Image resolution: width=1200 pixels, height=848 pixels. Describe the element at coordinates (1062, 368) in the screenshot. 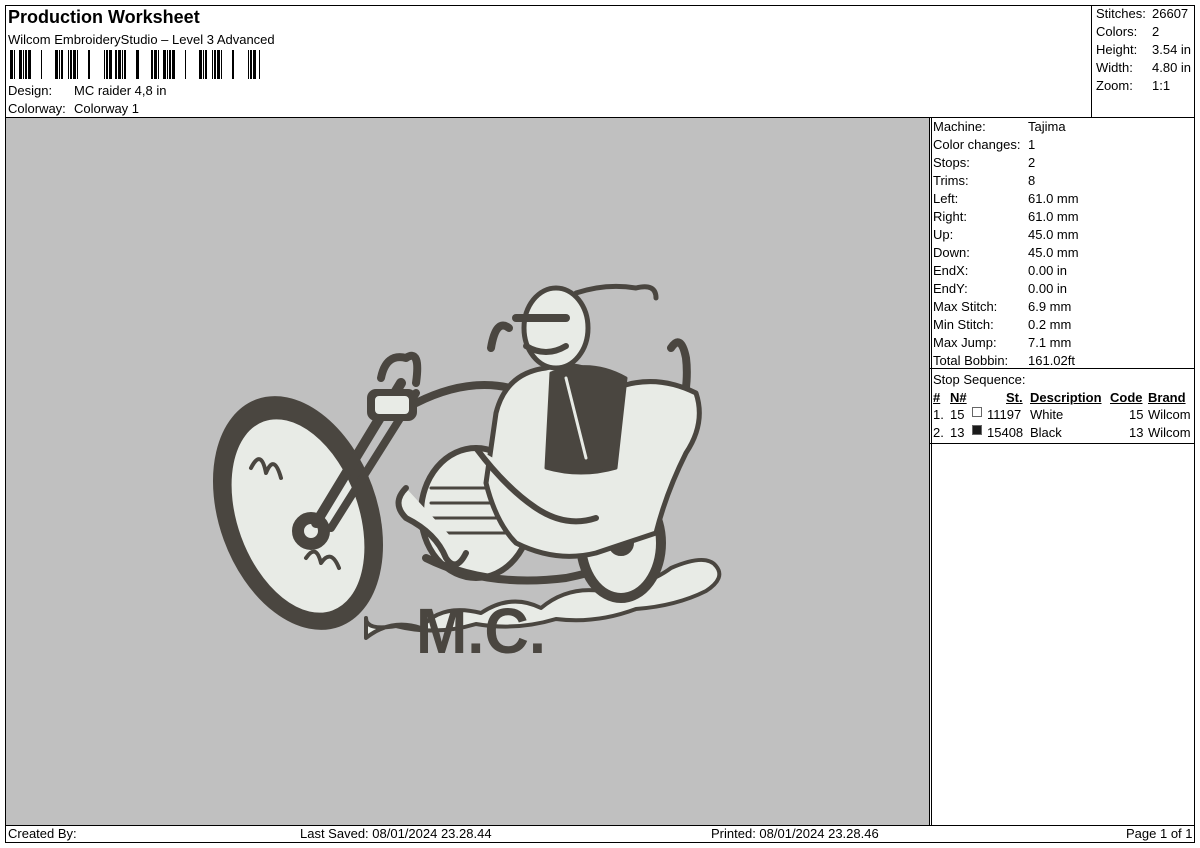

I see `stop-sequence-divider` at that location.